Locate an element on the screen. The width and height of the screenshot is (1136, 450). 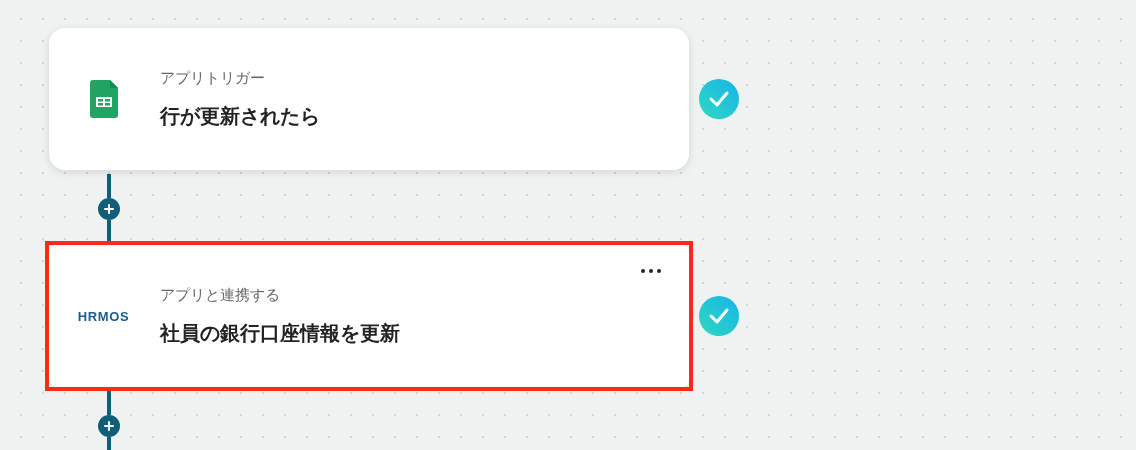
step-title: 行が更新されたら is located at coordinates (240, 117).